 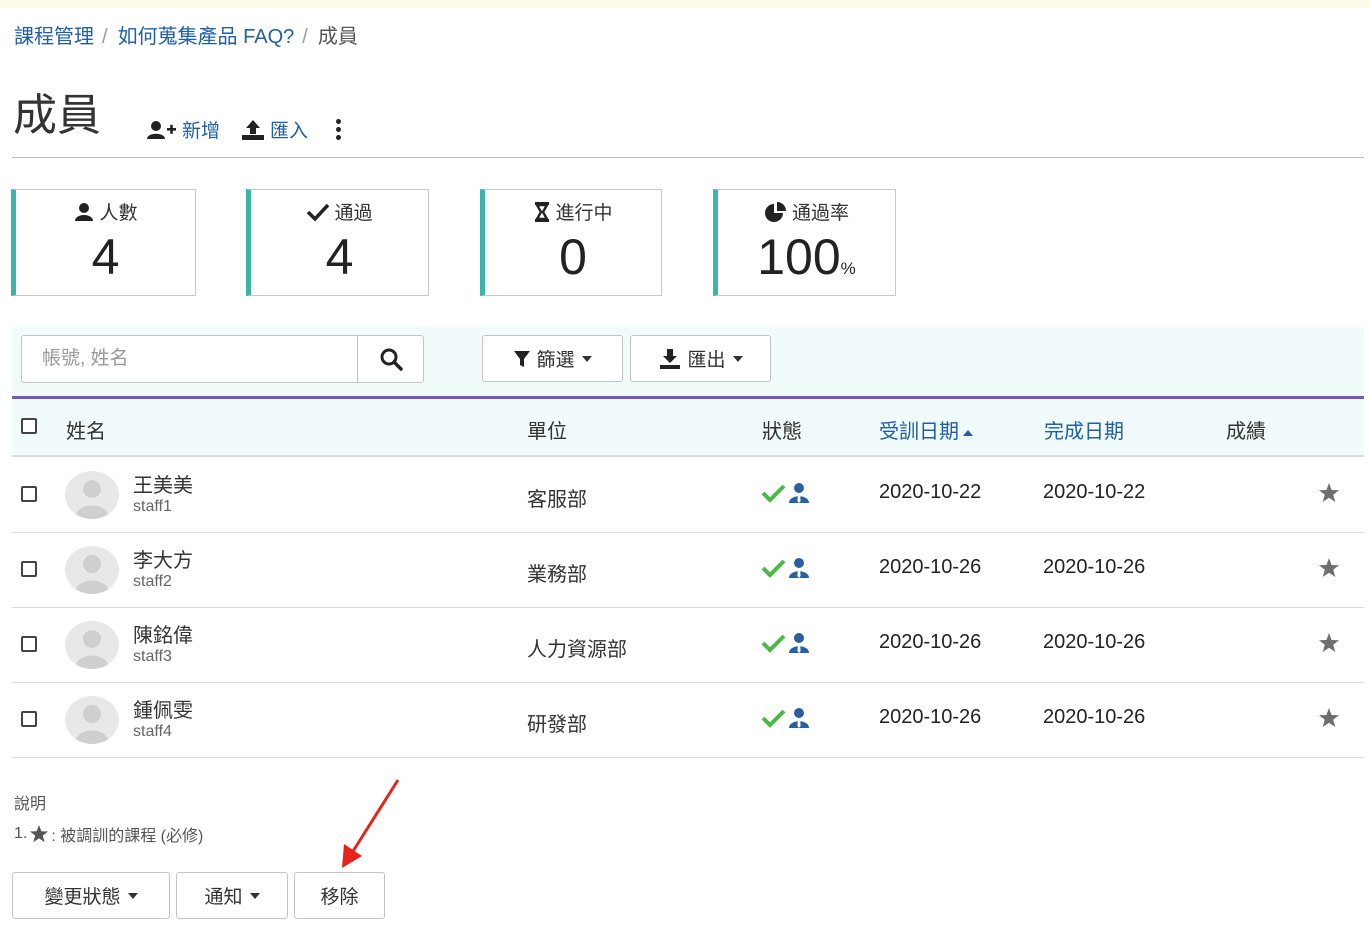 I want to click on column-name: 姓名, so click(x=86, y=432).